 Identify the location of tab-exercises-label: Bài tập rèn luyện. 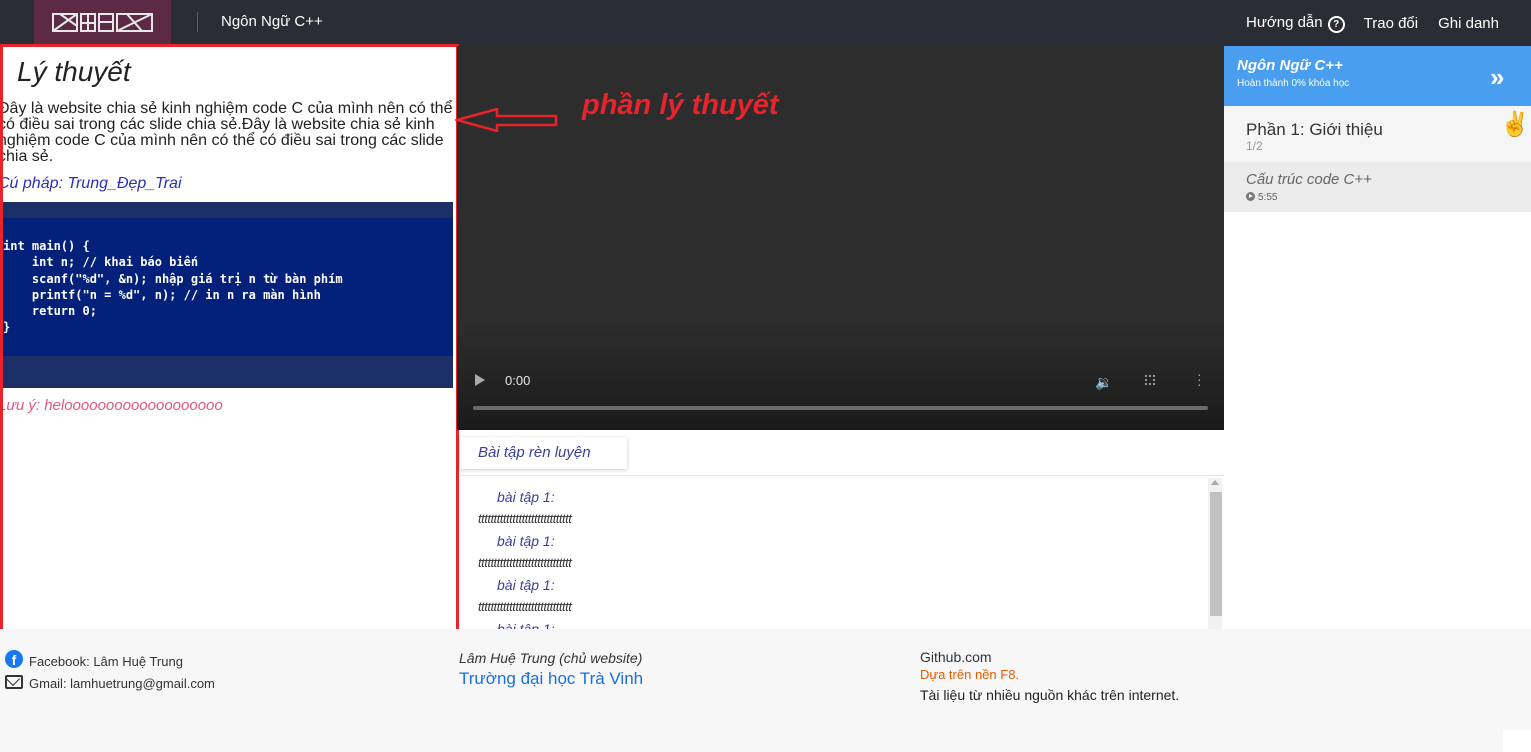
(534, 452).